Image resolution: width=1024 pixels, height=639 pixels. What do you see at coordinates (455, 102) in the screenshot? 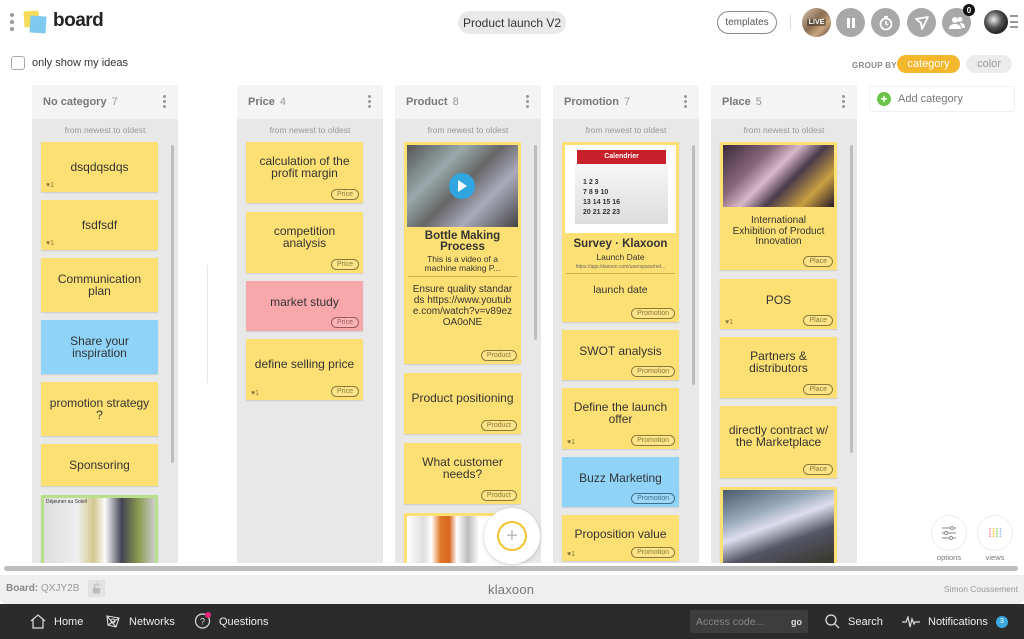
I see `column-count: 8` at bounding box center [455, 102].